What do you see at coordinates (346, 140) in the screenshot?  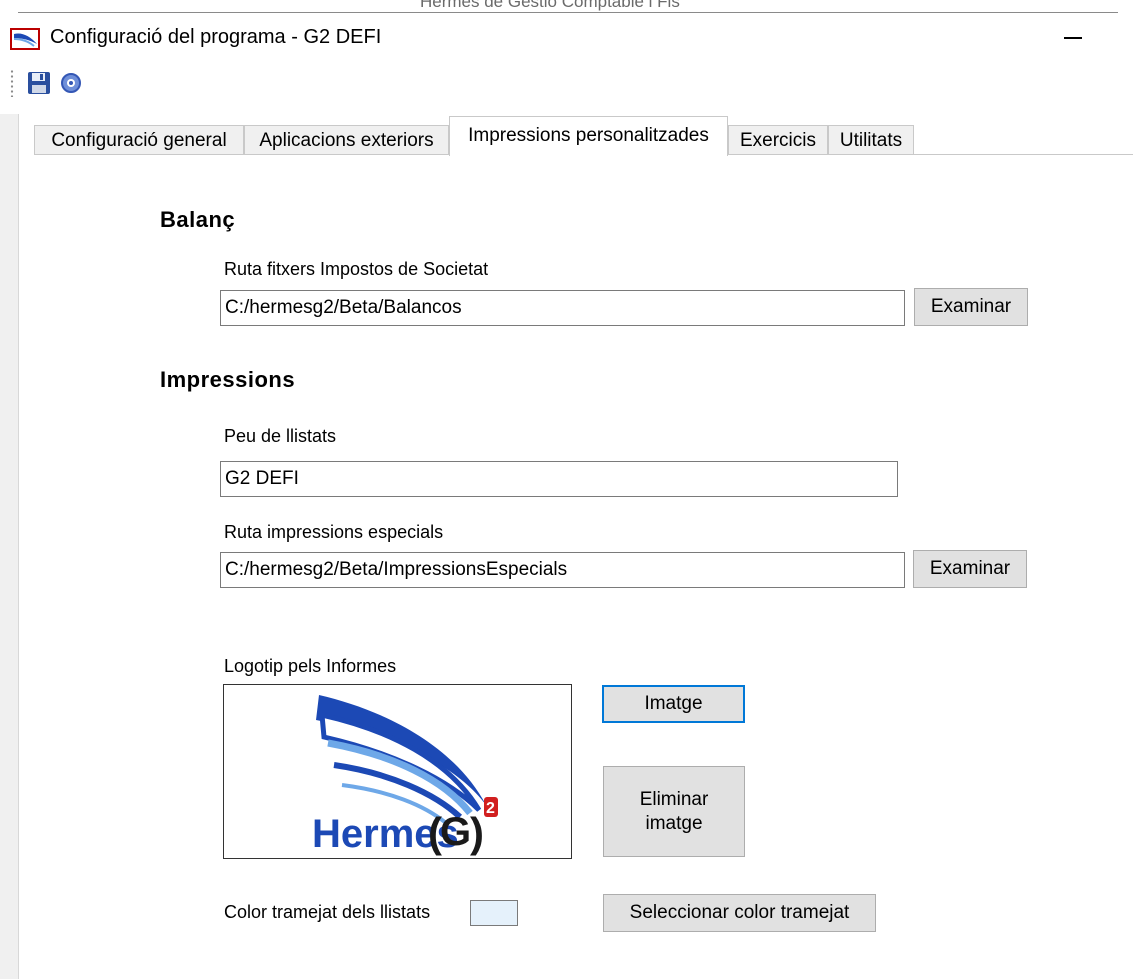 I see `tab-aplicacions-exteriors: Aplicacions exteriors` at bounding box center [346, 140].